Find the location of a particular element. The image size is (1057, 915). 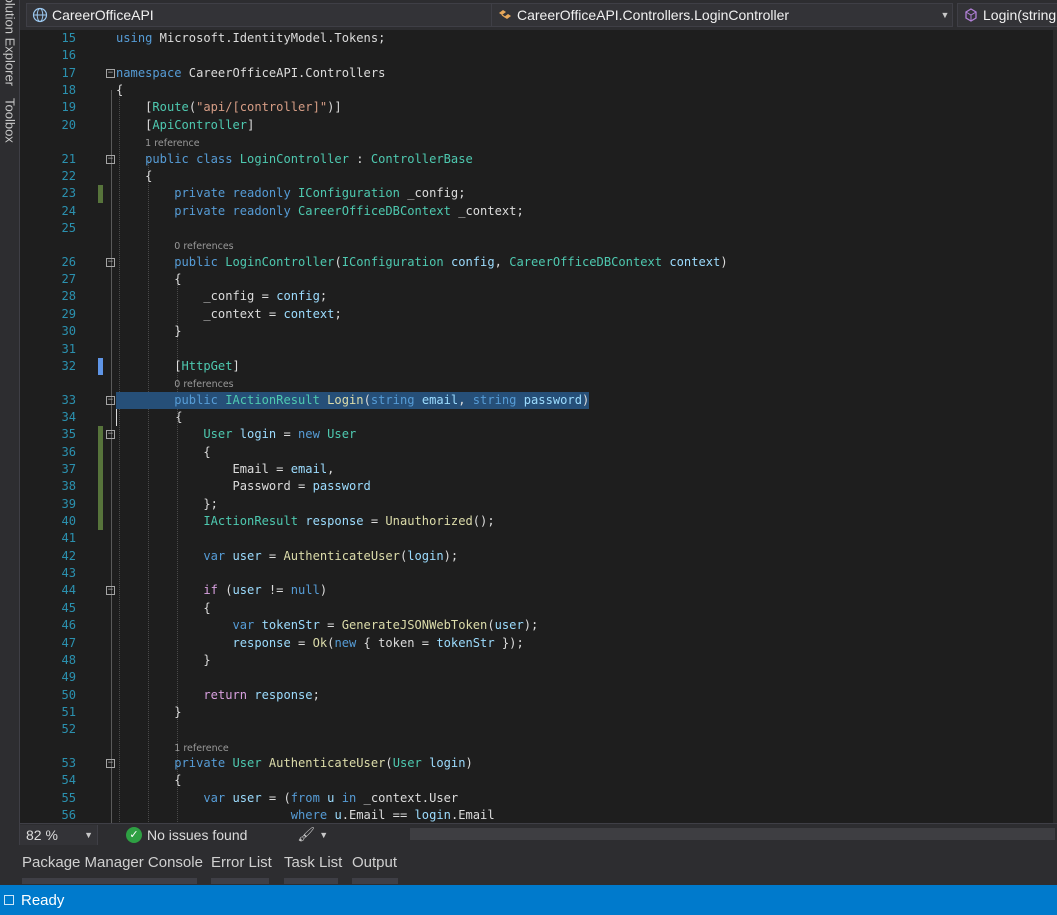

code-text: var user = AuthenticateUser(login); is located at coordinates (287, 556).